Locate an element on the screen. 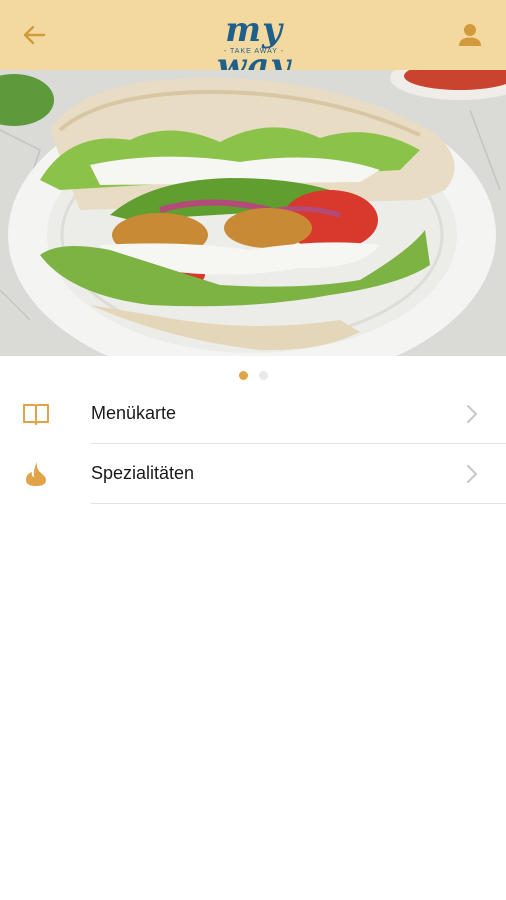 Image resolution: width=506 pixels, height=900 pixels. logo-subtext: - TAKE AWAY - is located at coordinates (254, 51).